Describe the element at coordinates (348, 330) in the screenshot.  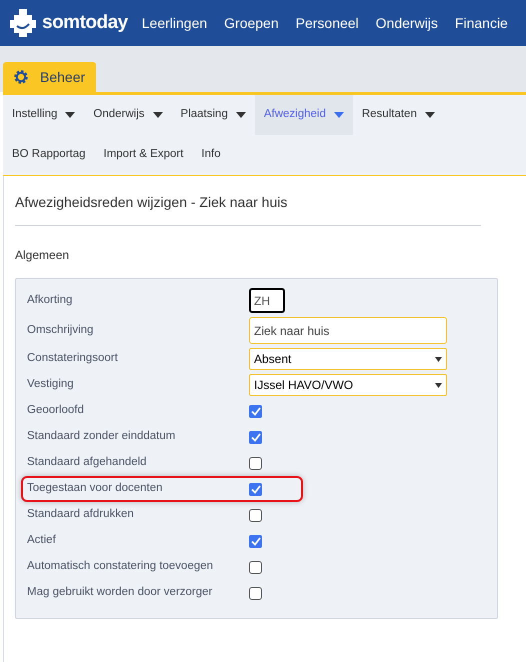
I see `input-field: Ziek naar huis` at that location.